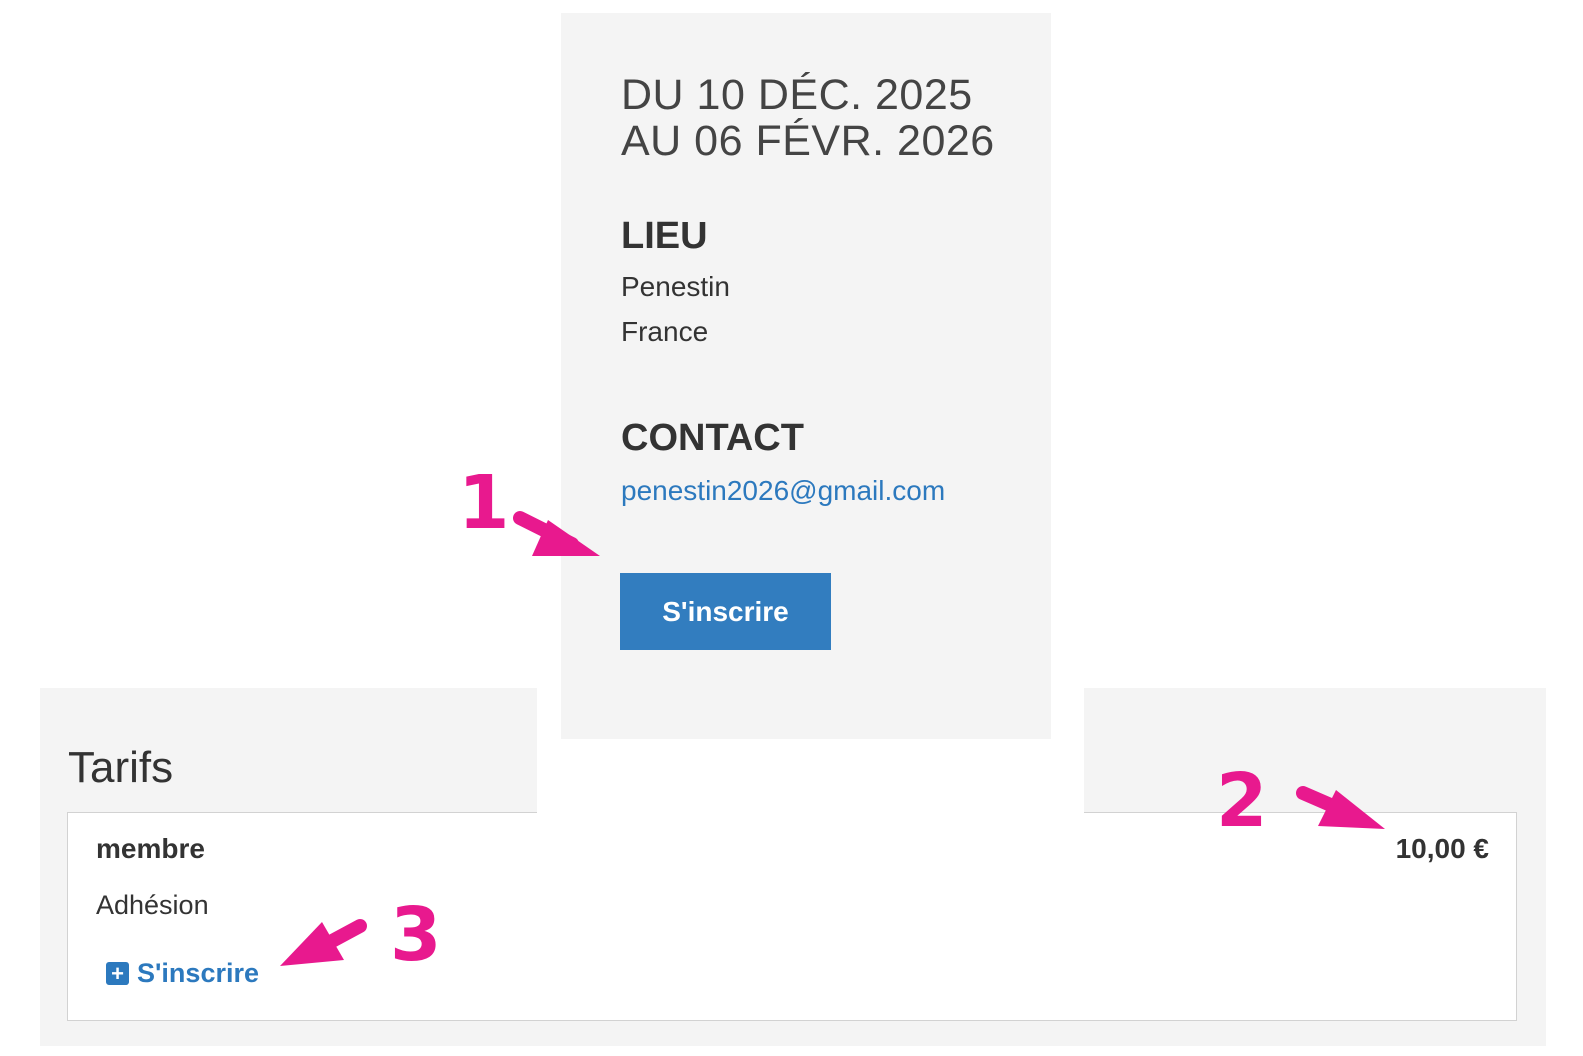 The height and width of the screenshot is (1056, 1583). I want to click on annotation-marker-1: 1, so click(484, 503).